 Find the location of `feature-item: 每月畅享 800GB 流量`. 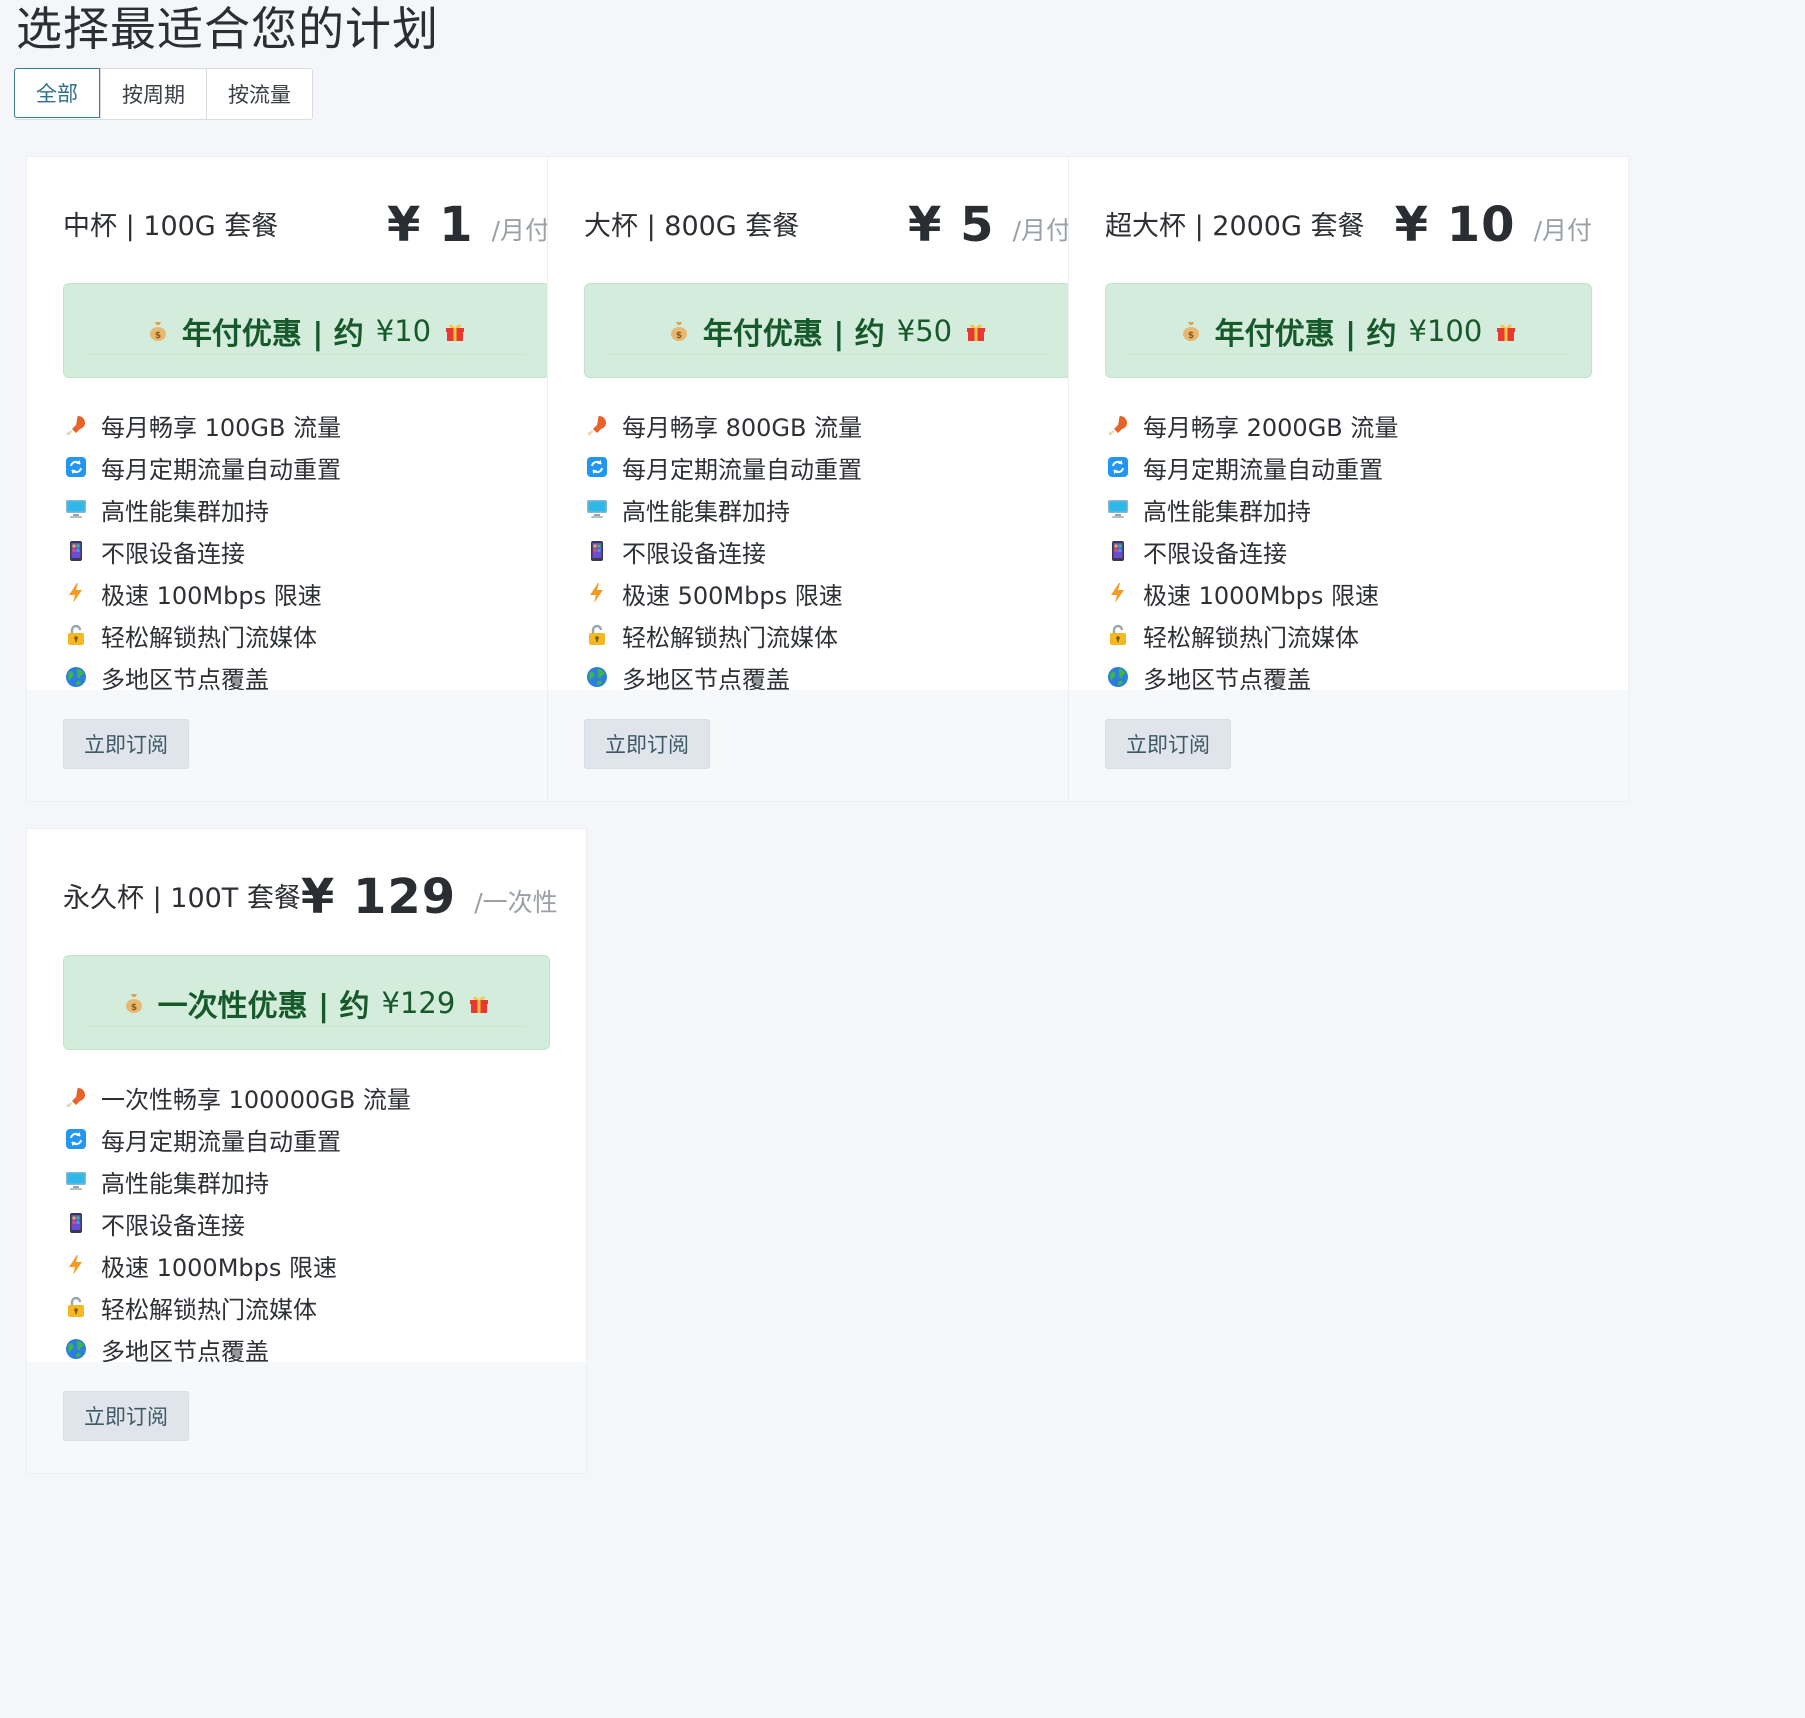

feature-item: 每月畅享 800GB 流量 is located at coordinates (827, 425).